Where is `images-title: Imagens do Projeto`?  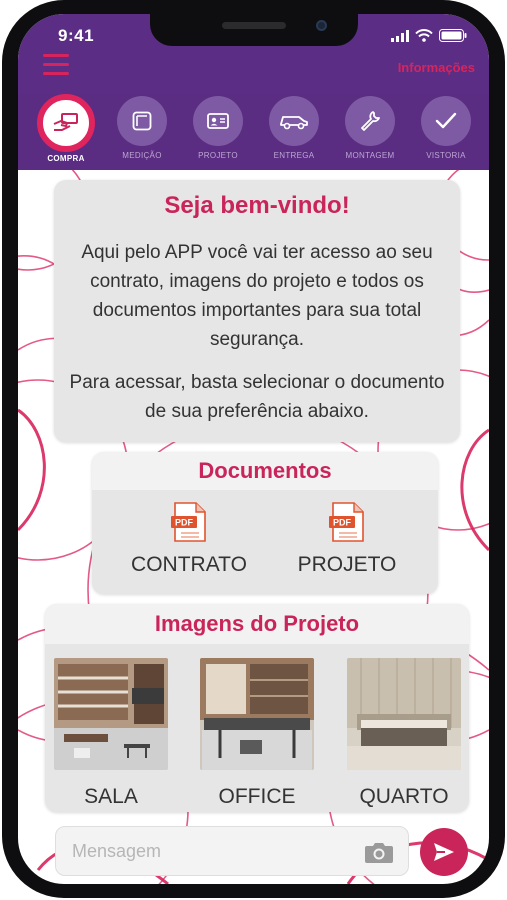
images-title: Imagens do Projeto is located at coordinates (257, 624).